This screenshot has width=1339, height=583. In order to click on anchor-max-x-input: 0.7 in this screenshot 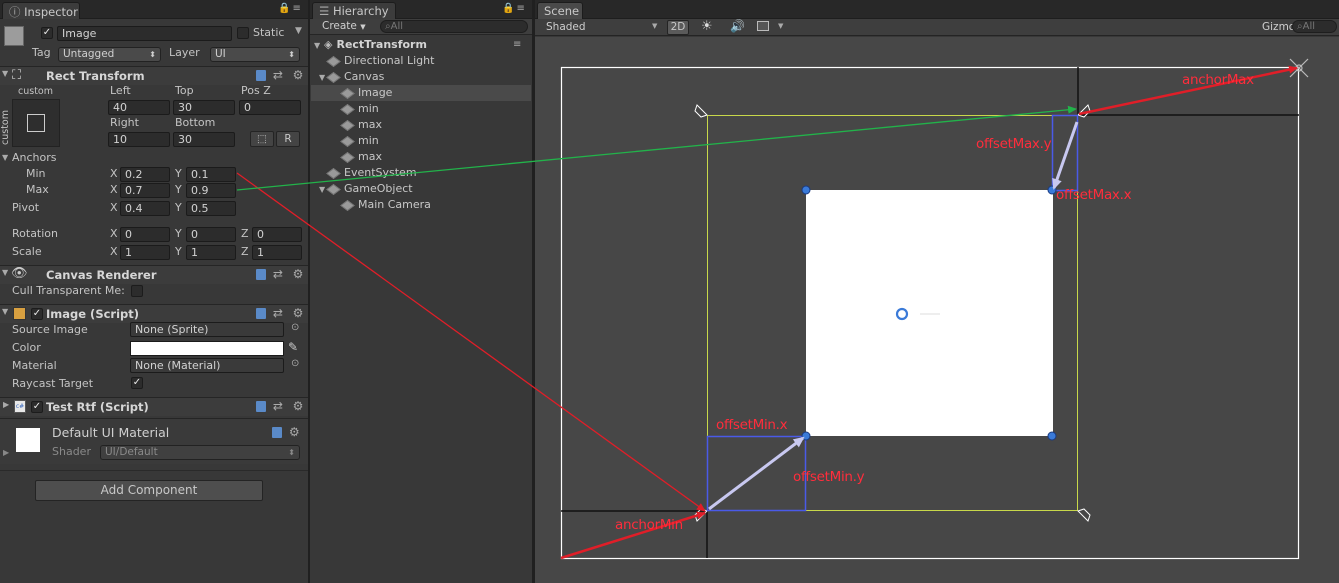, I will do `click(145, 190)`.